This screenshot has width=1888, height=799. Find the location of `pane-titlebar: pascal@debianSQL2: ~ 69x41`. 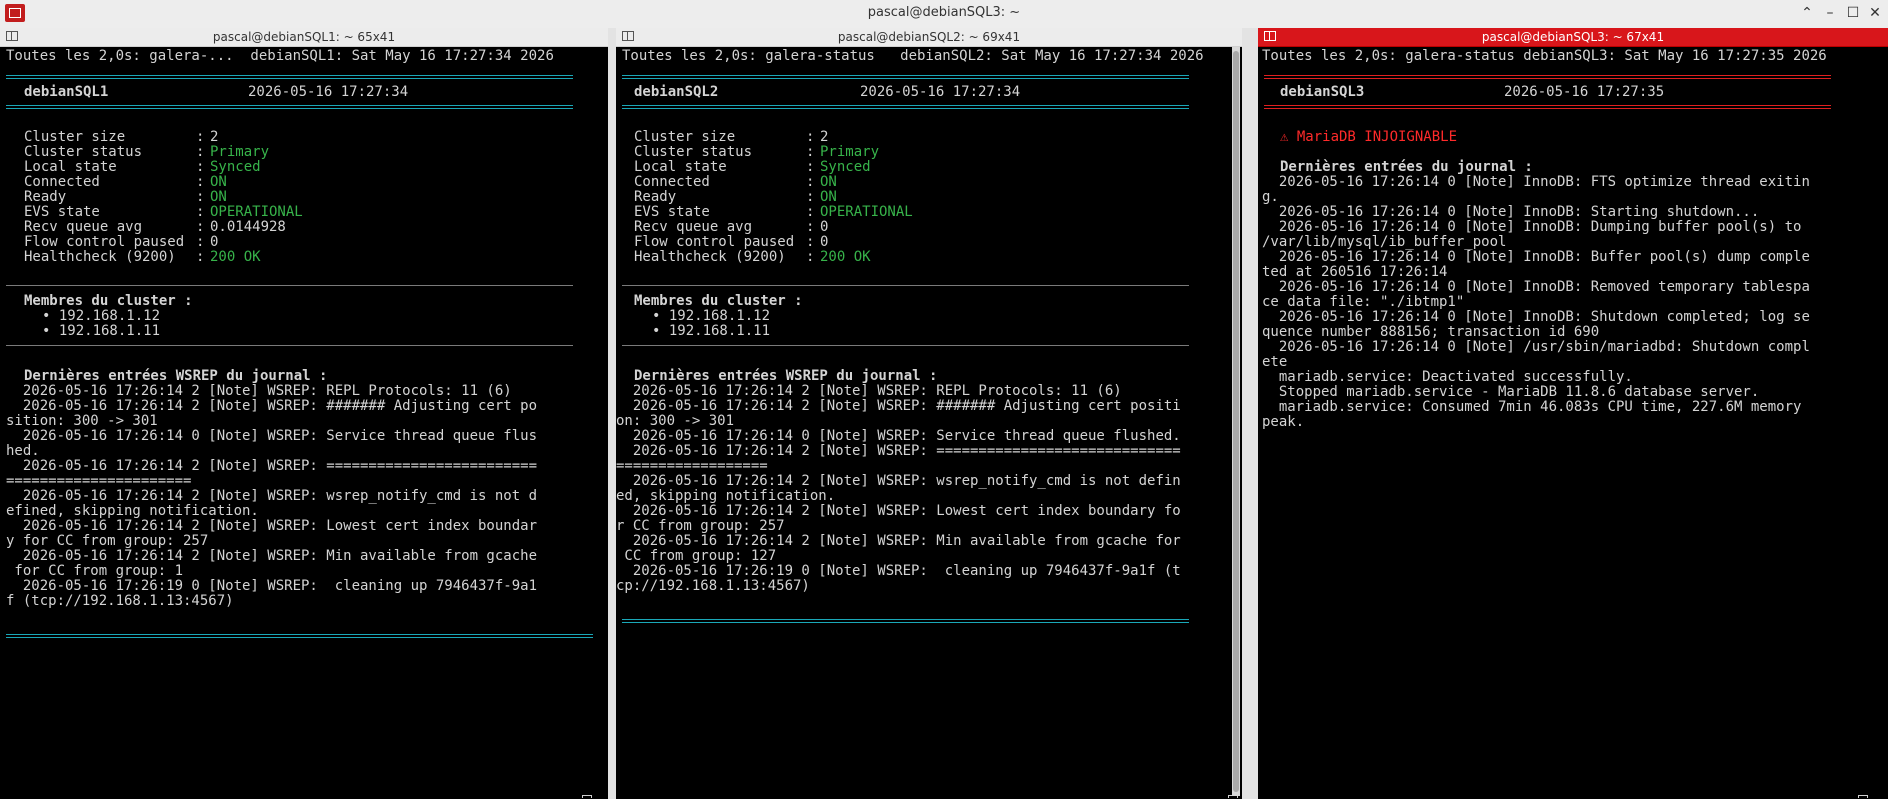

pane-titlebar: pascal@debianSQL2: ~ 69x41 is located at coordinates (929, 37).